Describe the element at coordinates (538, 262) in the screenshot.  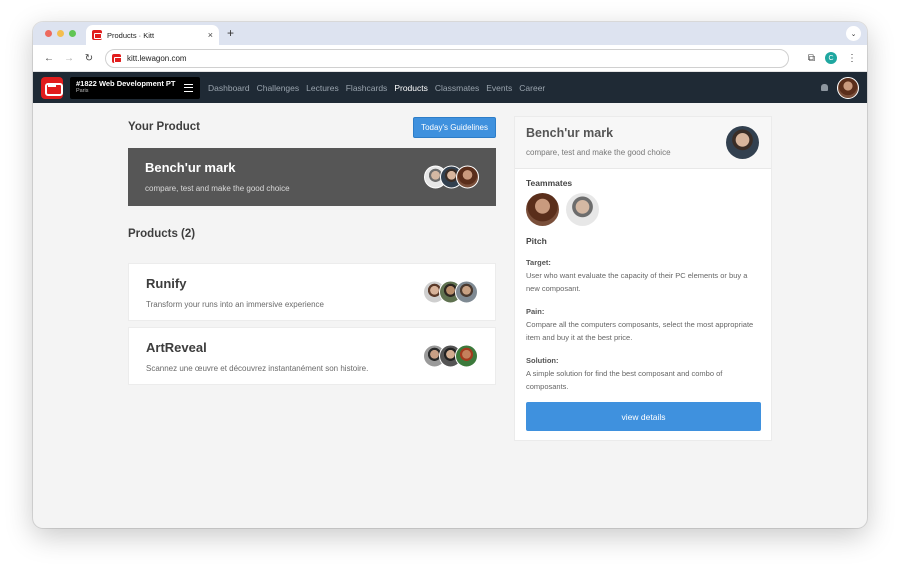
I see `target-label: Target:` at that location.